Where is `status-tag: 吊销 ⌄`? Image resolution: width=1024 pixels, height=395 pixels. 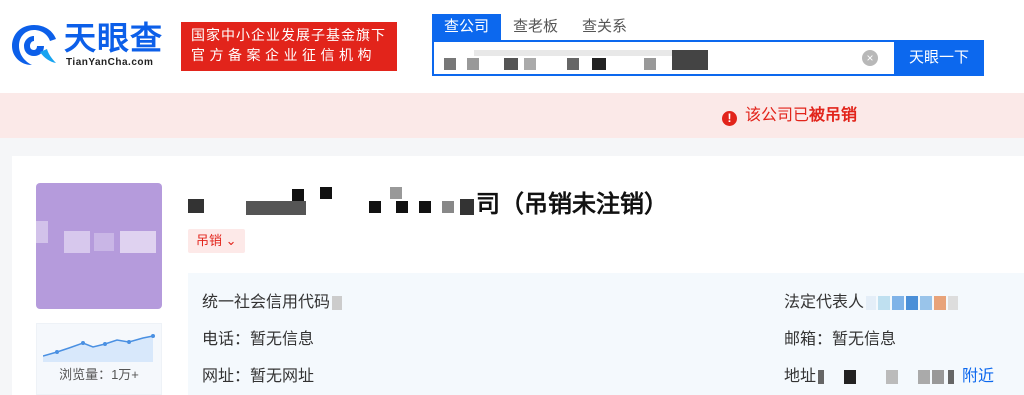 status-tag: 吊销 ⌄ is located at coordinates (216, 241).